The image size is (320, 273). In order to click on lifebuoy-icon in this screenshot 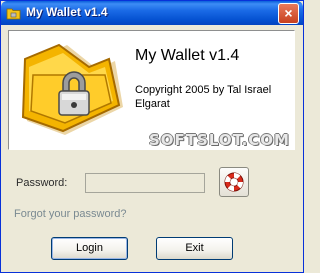, I will do `click(234, 182)`.